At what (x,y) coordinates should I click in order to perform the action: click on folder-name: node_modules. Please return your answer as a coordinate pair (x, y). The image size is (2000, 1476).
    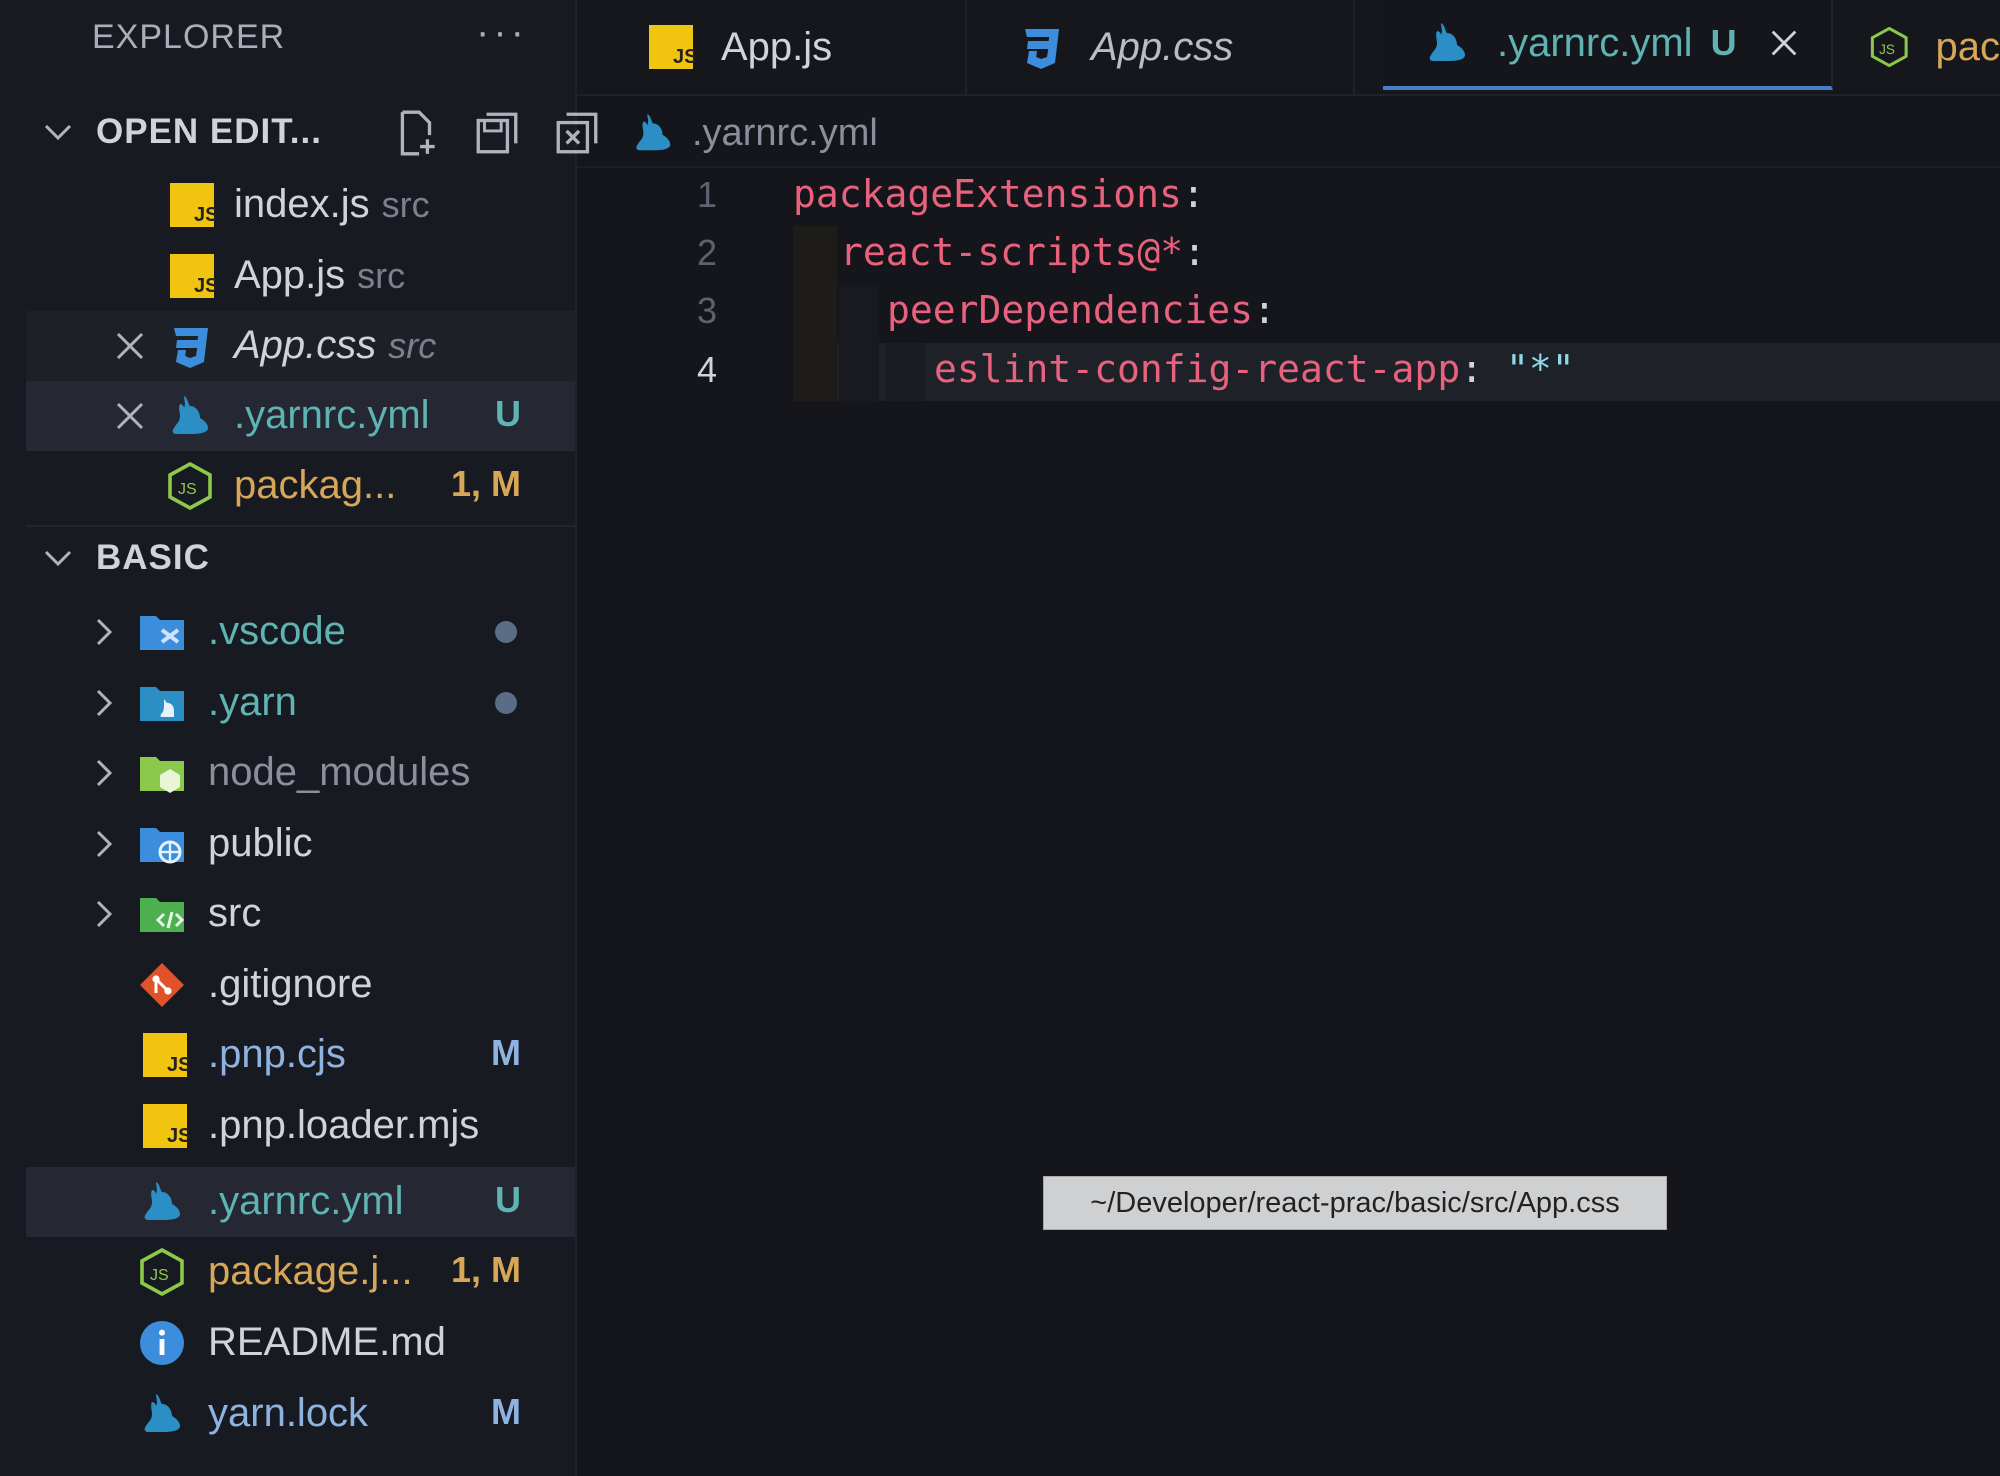
    Looking at the image, I should click on (339, 772).